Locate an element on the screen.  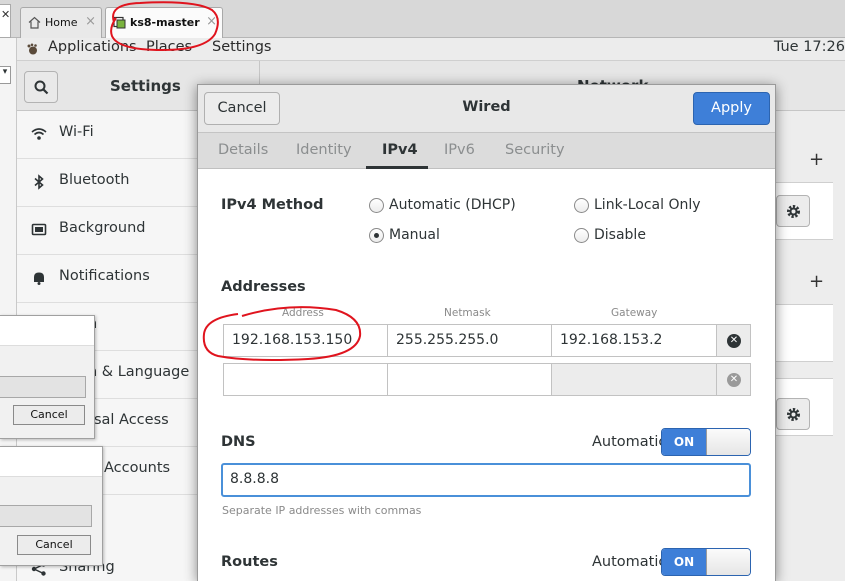
clock: Tue 17:26 is located at coordinates (809, 47).